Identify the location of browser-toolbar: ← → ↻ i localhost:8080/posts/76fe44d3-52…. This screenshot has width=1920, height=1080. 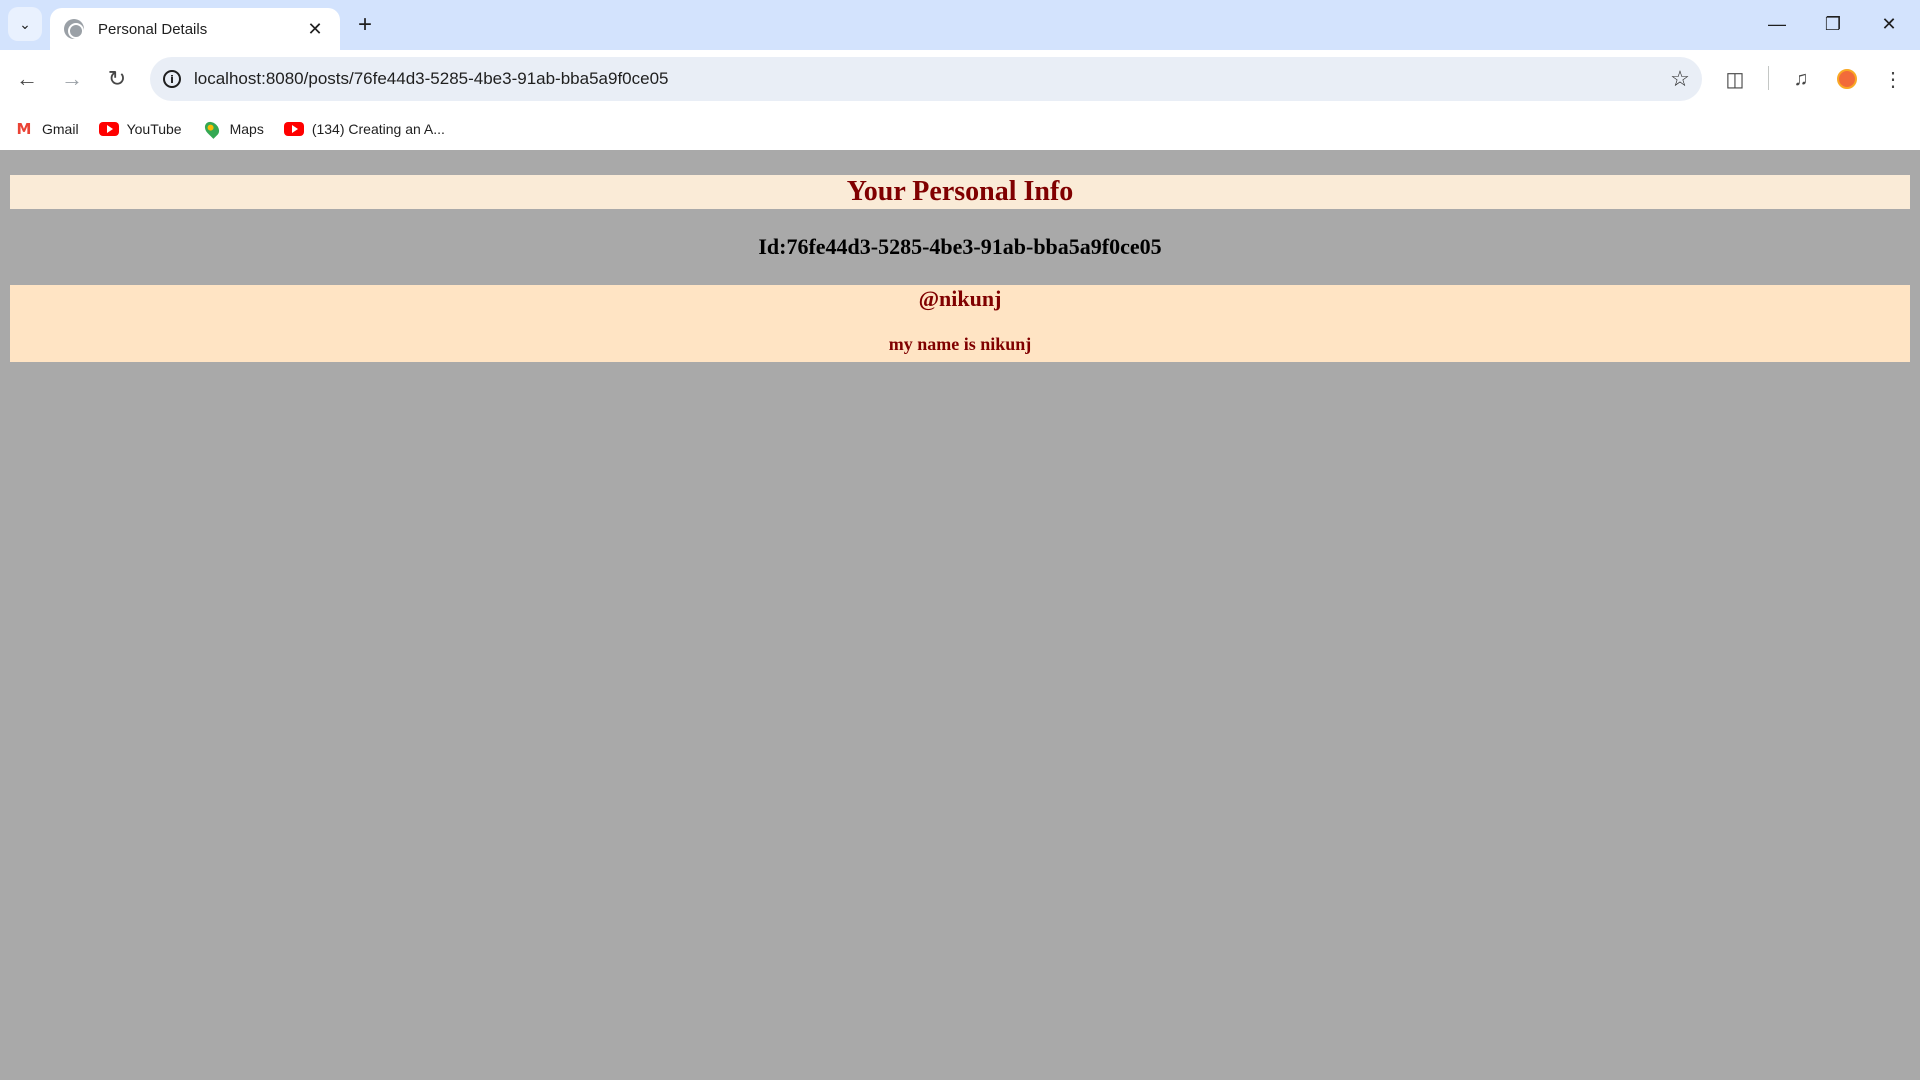
(960, 79).